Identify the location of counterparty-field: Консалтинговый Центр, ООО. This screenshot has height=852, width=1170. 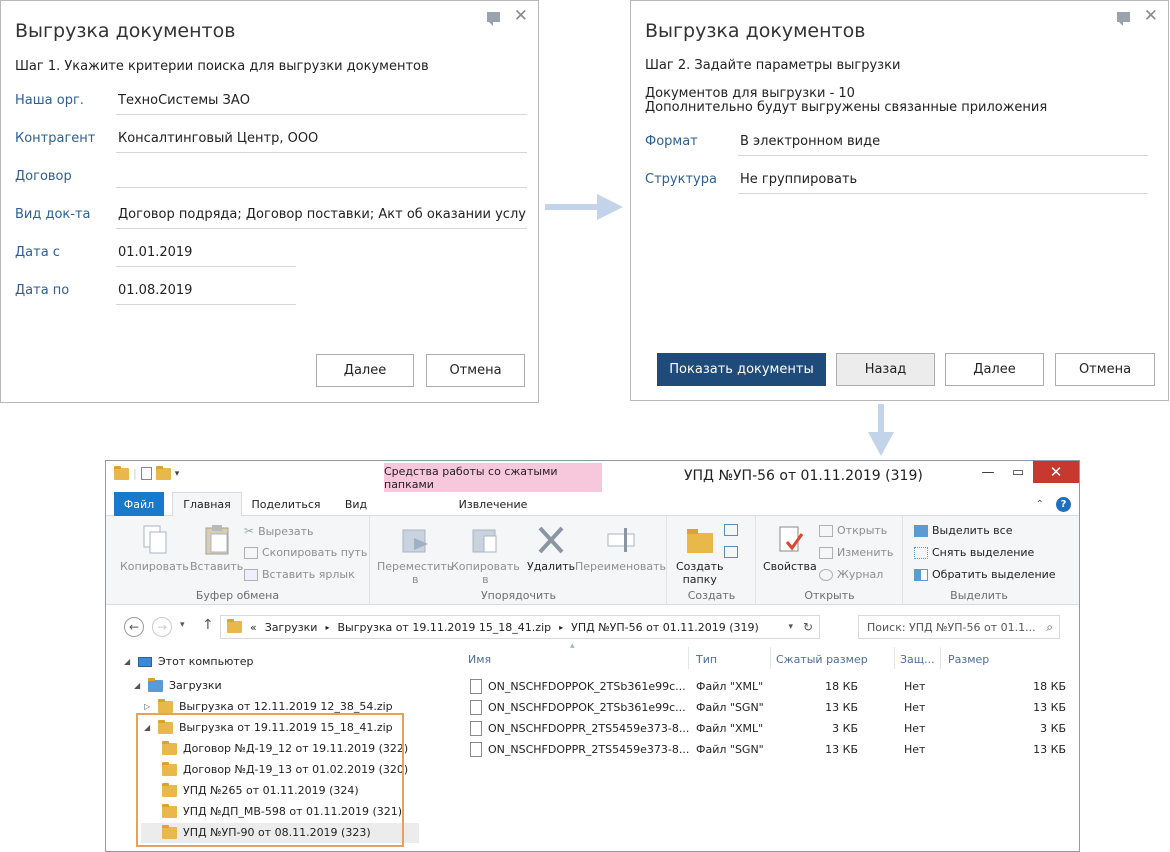
(321, 142).